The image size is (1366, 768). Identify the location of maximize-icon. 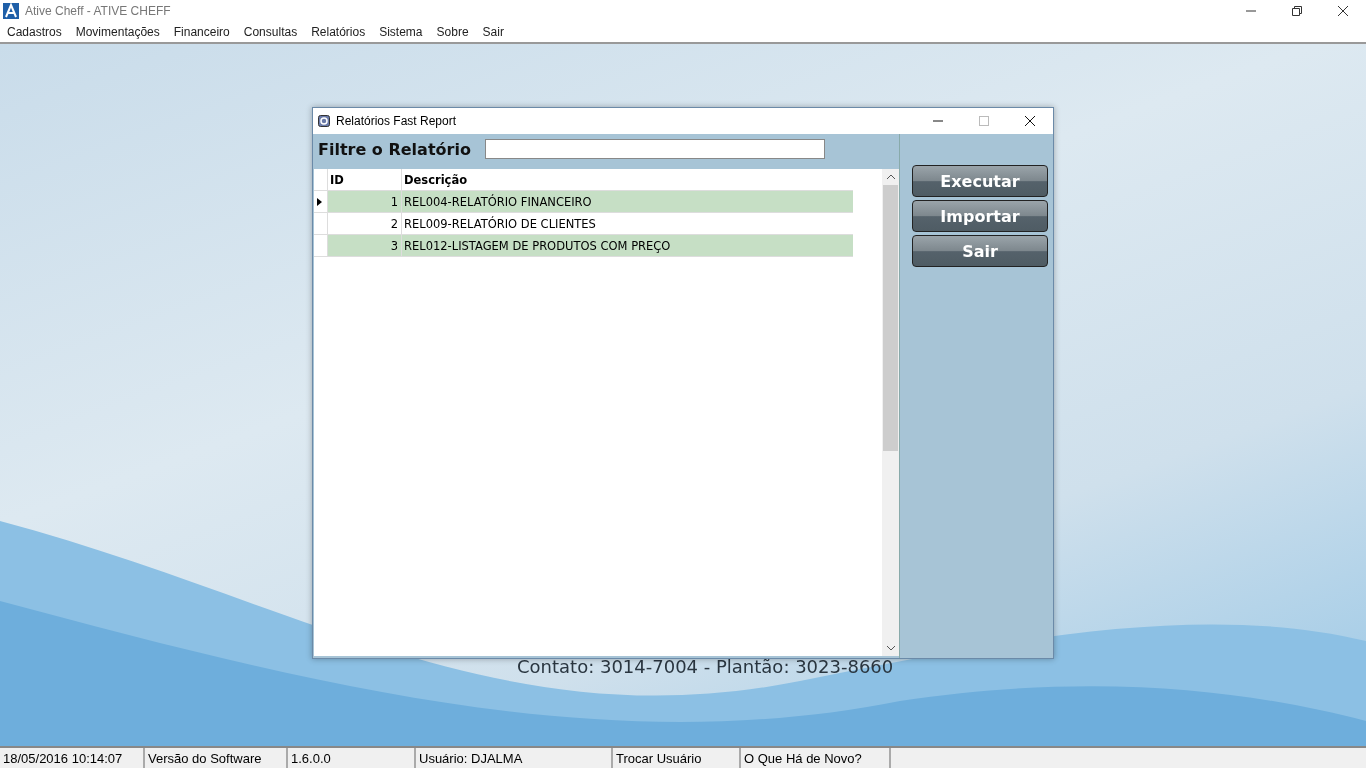
(984, 121).